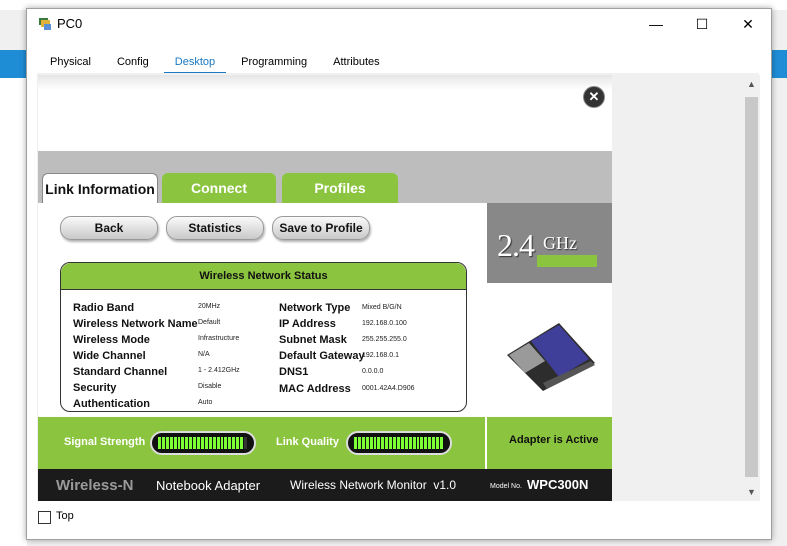 Image resolution: width=787 pixels, height=546 pixels. What do you see at coordinates (384, 323) in the screenshot?
I see `value-ip-address: 192.168.0.100` at bounding box center [384, 323].